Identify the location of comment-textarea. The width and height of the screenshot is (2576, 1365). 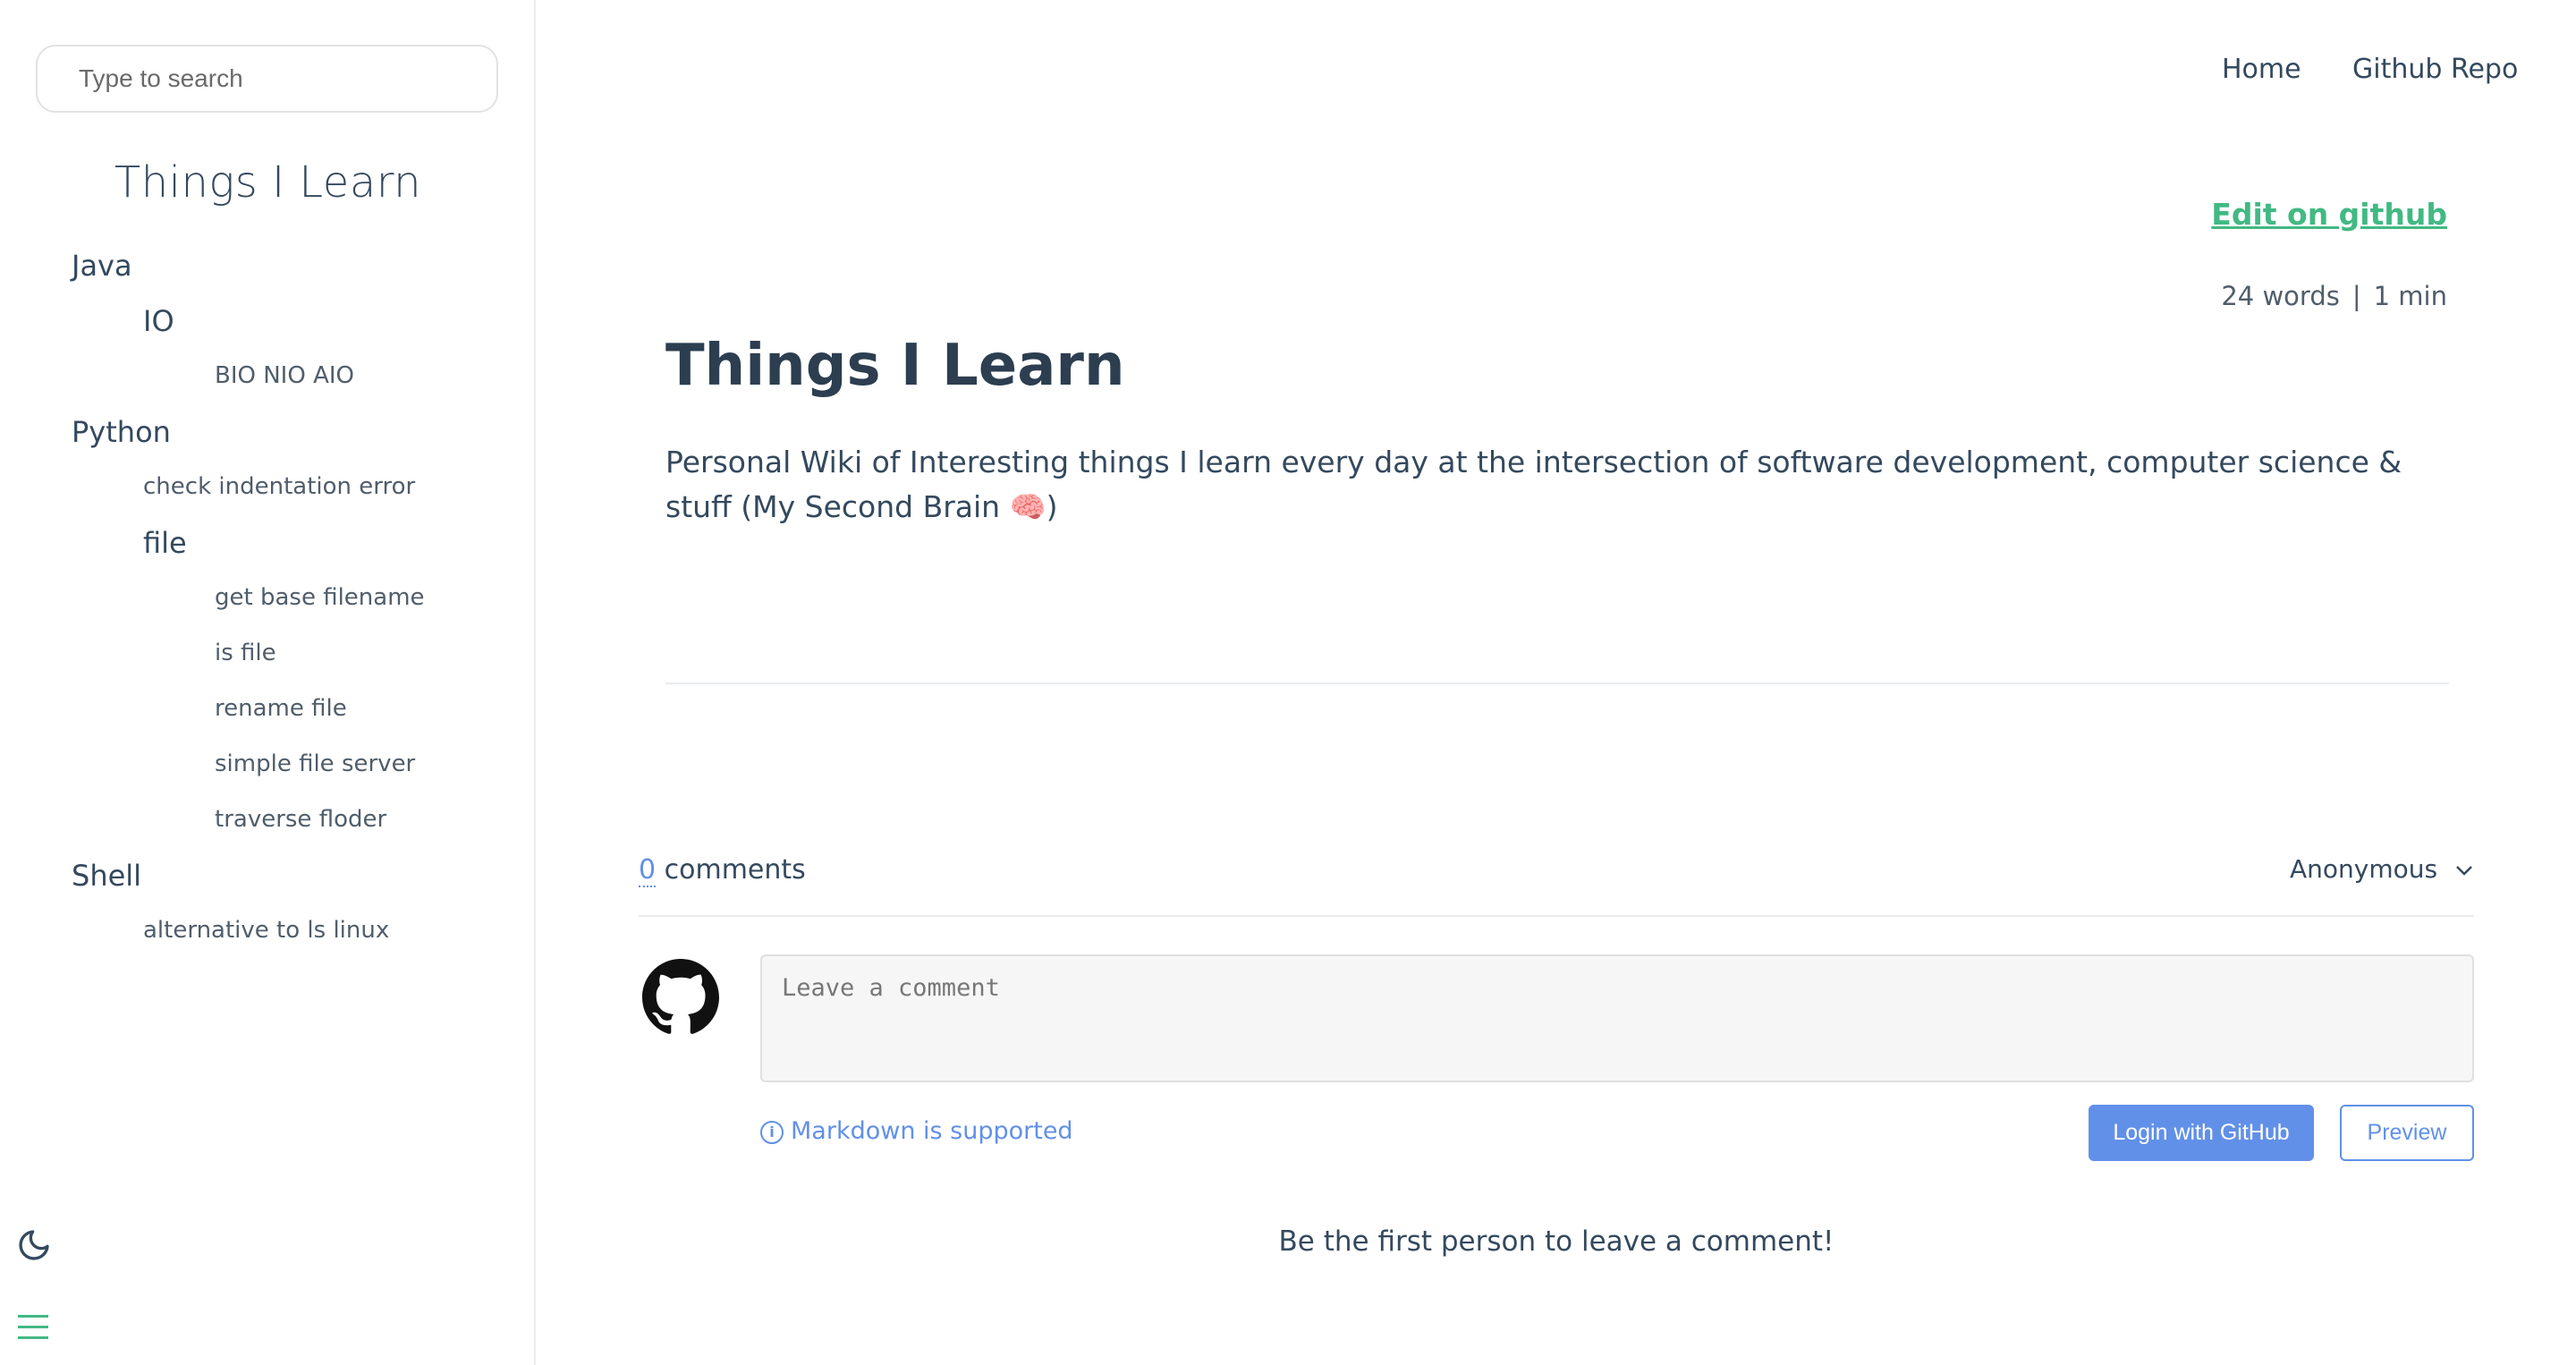
(1617, 1018).